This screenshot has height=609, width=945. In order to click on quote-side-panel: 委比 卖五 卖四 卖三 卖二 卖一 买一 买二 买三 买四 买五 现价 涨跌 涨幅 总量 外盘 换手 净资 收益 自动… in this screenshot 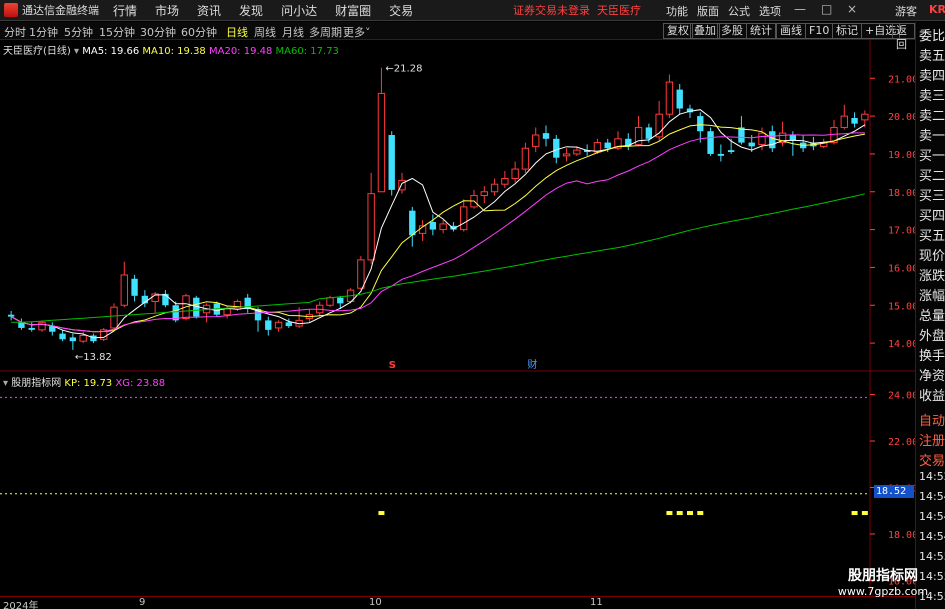, I will do `click(930, 315)`.